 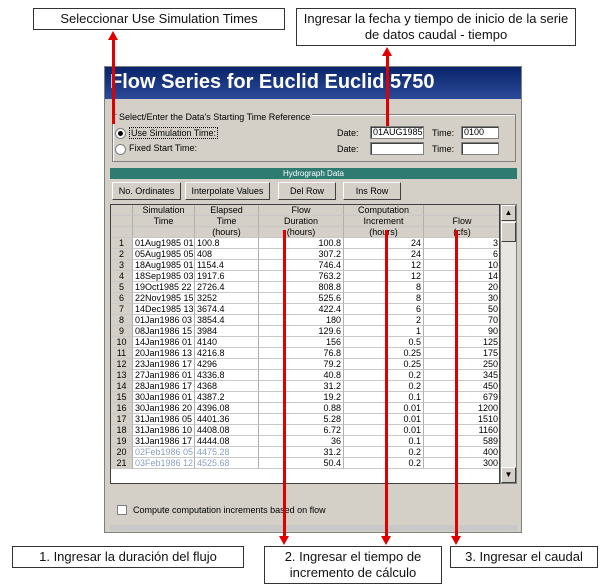 I want to click on cell-flow: 30, so click(x=461, y=298).